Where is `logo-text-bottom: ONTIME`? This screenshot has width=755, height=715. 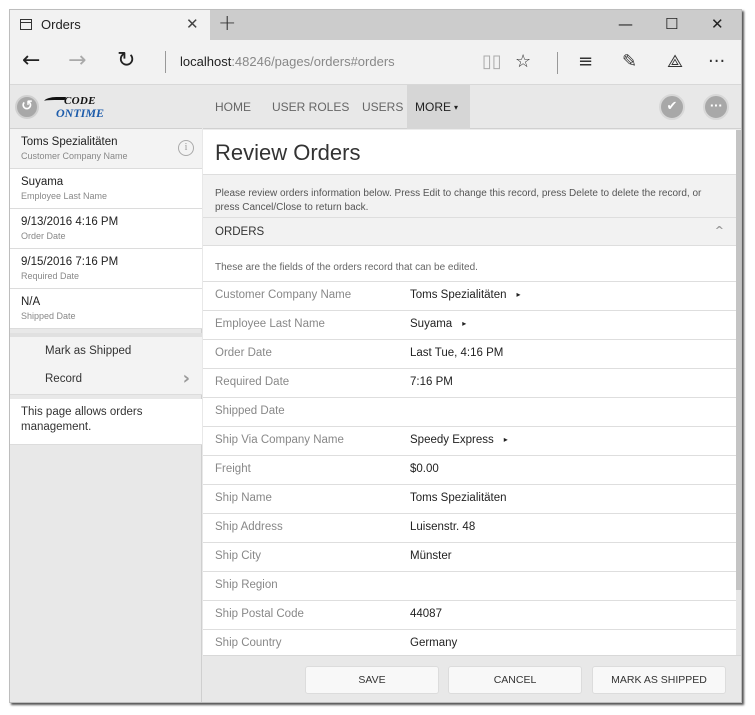 logo-text-bottom: ONTIME is located at coordinates (80, 113).